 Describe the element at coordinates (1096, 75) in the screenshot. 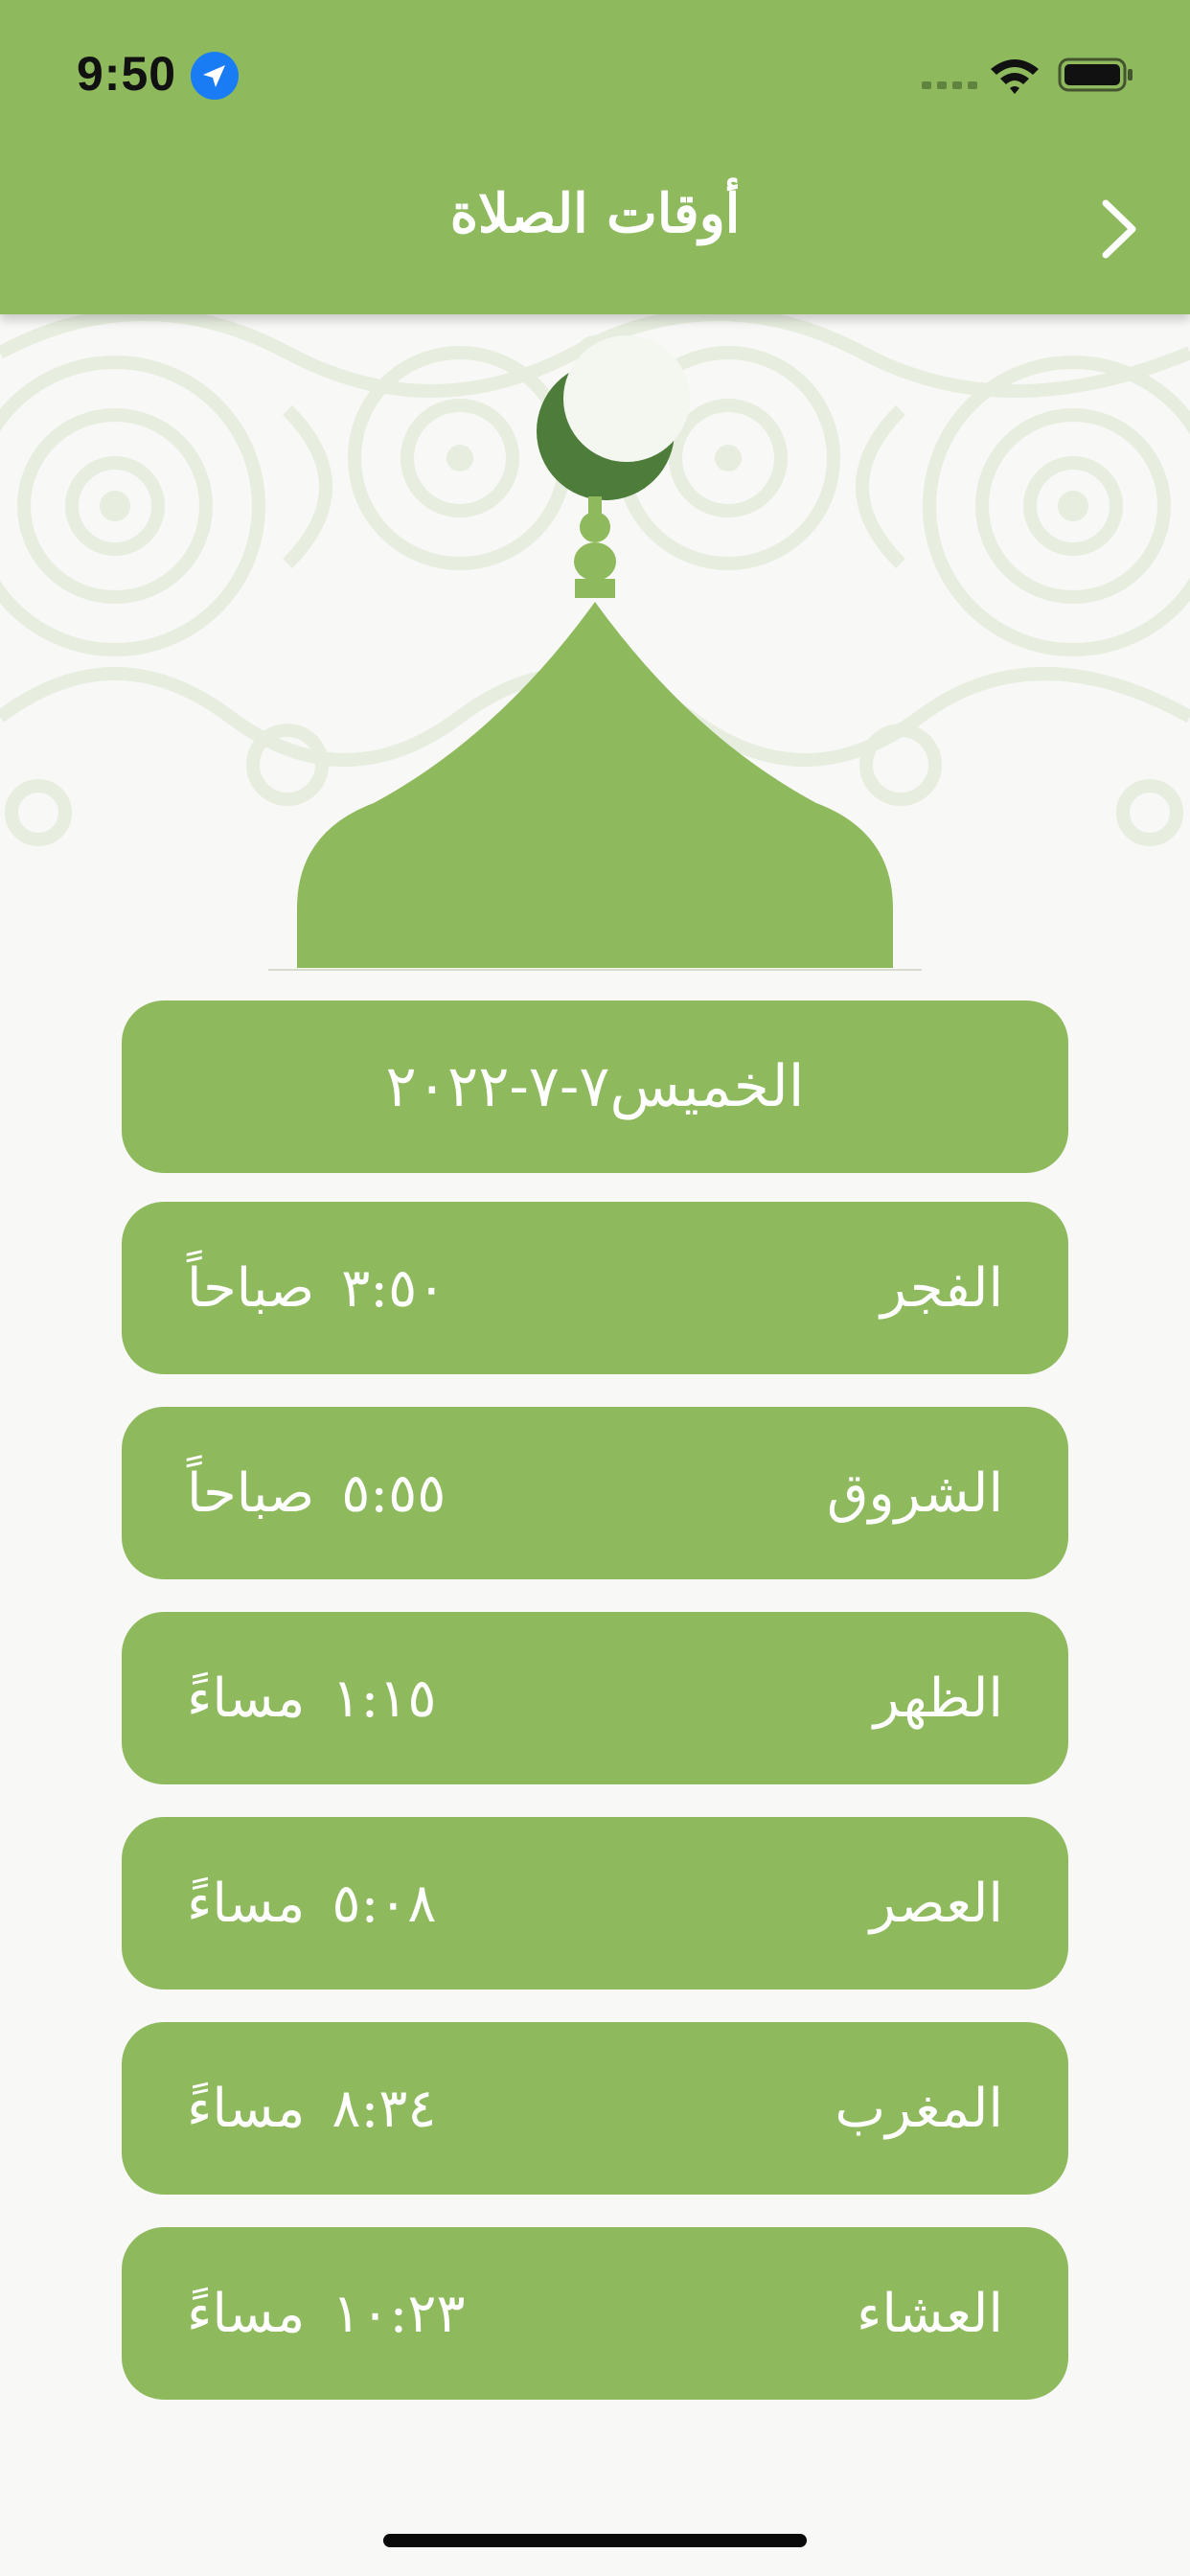

I see `battery-icon` at that location.